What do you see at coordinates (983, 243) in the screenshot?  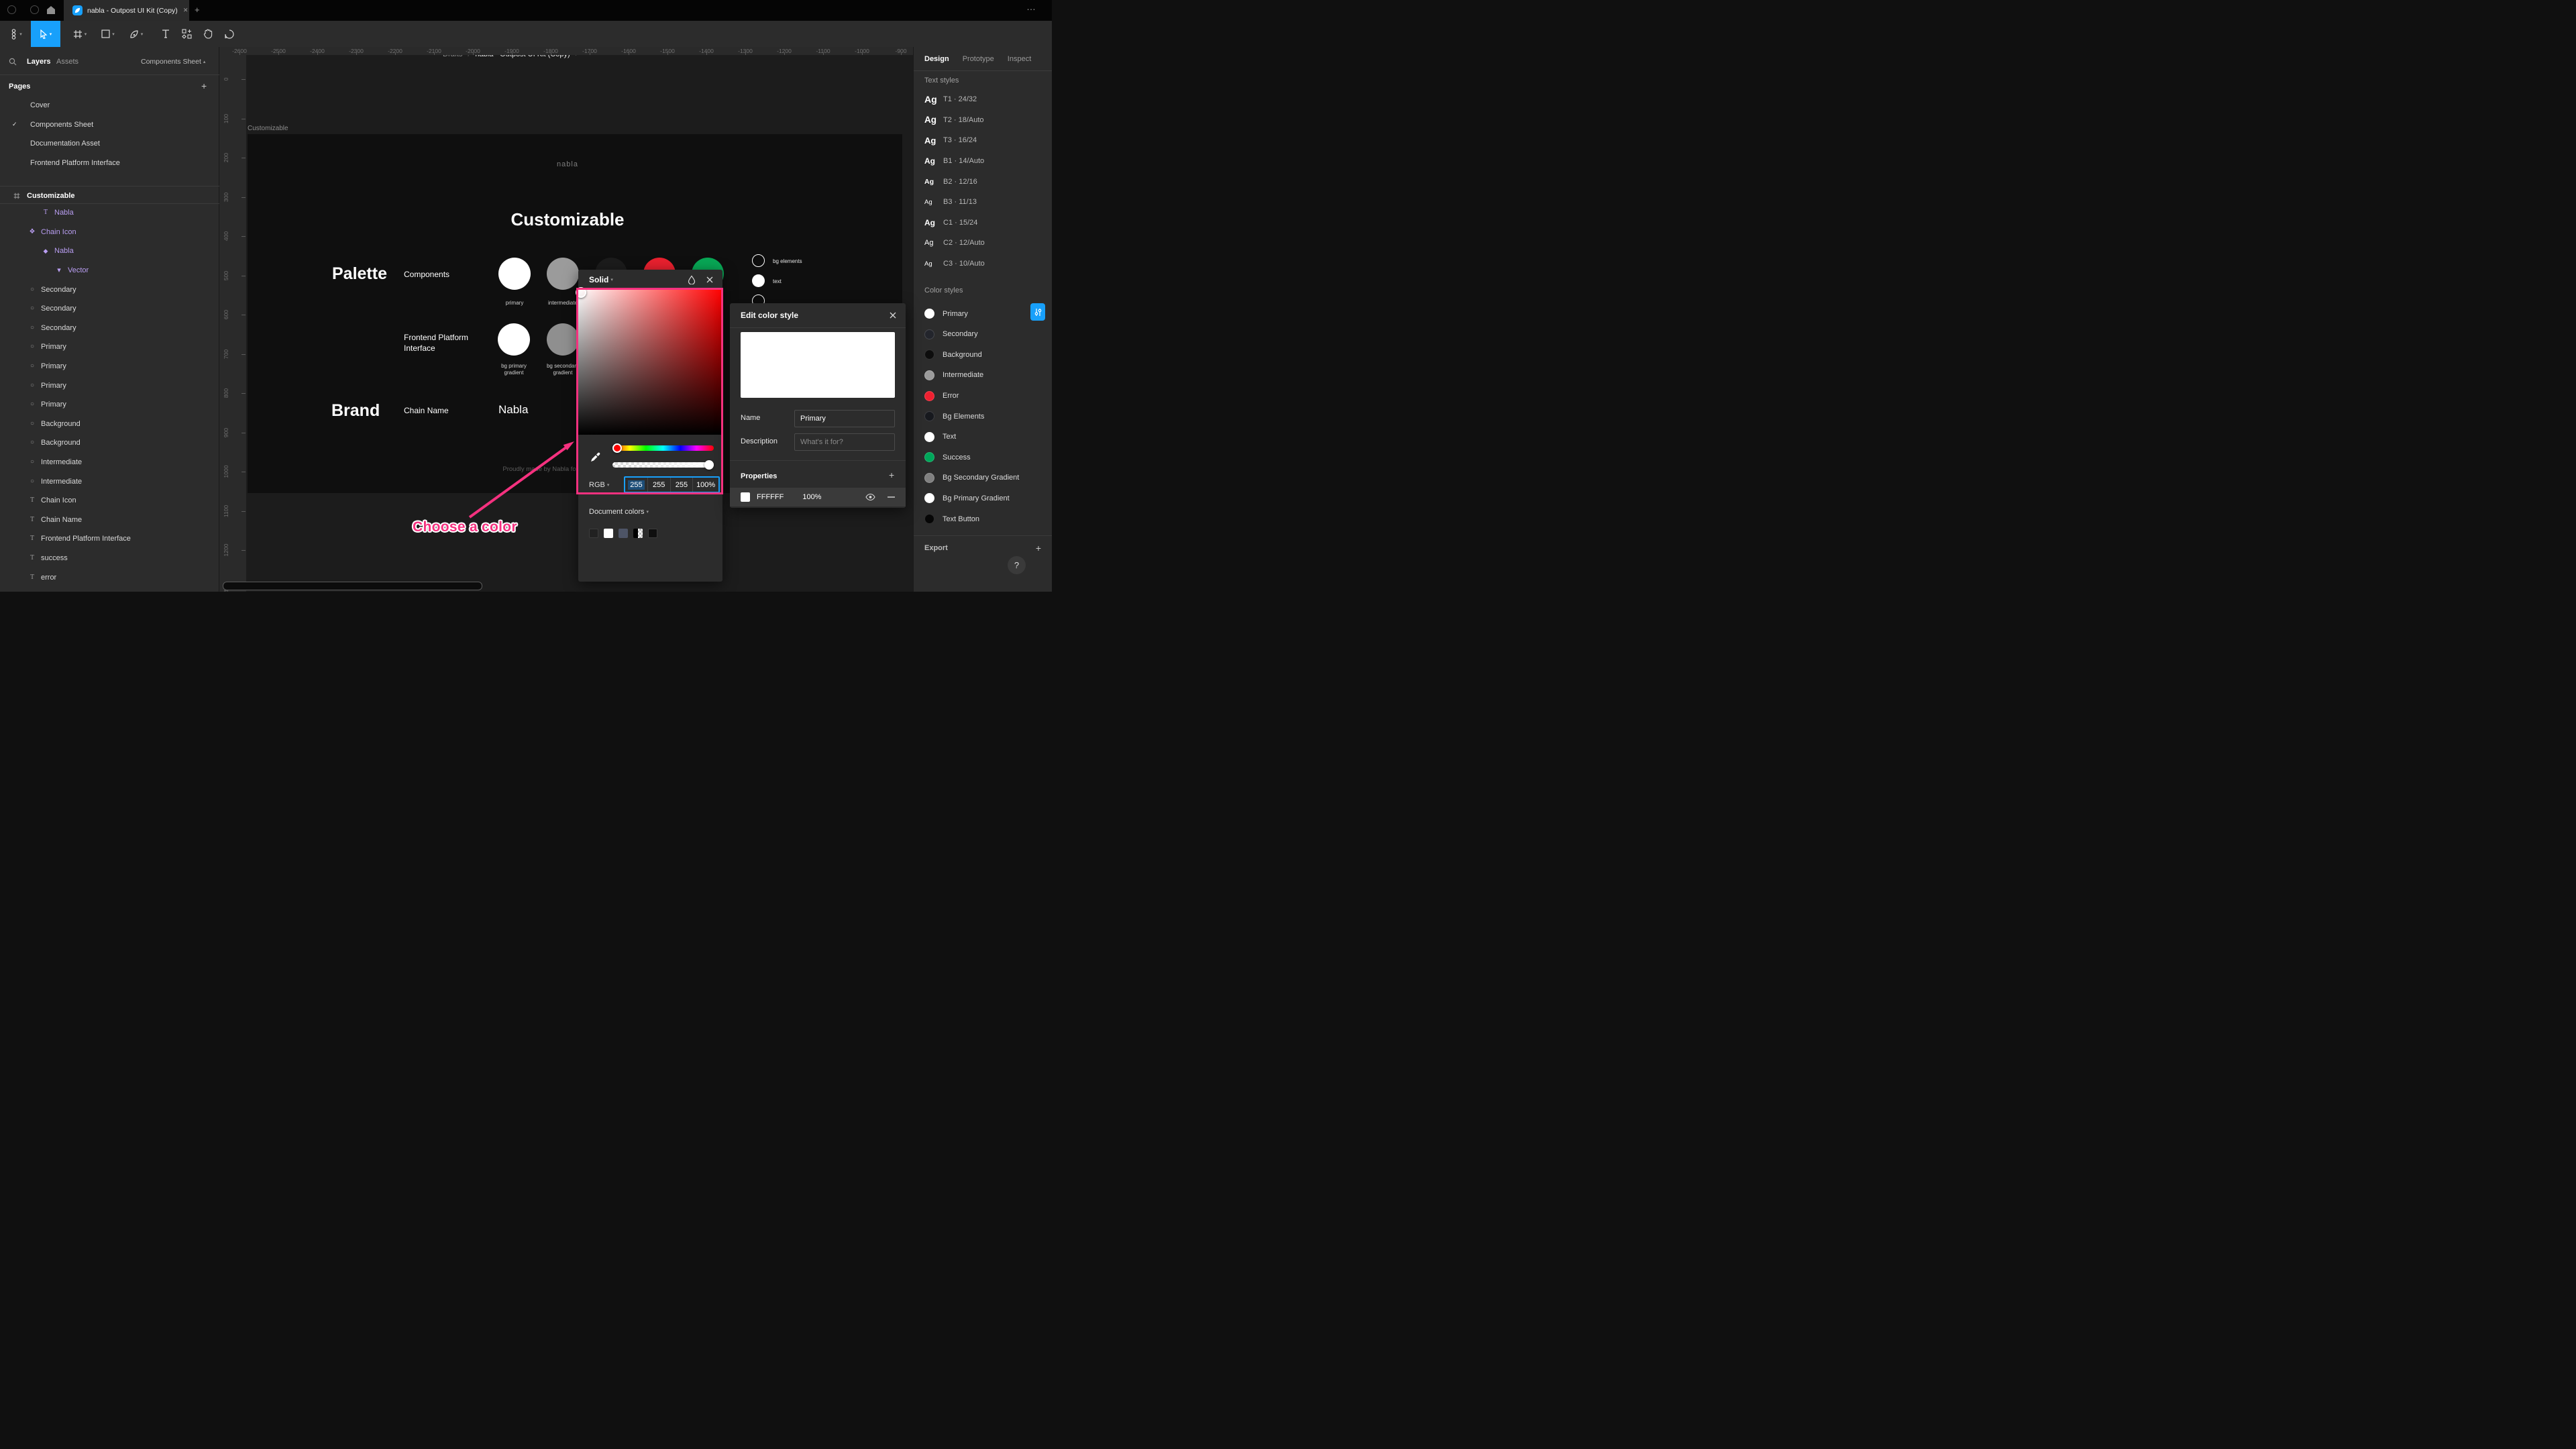 I see `text-style-row: Ag C2 · 12/Auto` at bounding box center [983, 243].